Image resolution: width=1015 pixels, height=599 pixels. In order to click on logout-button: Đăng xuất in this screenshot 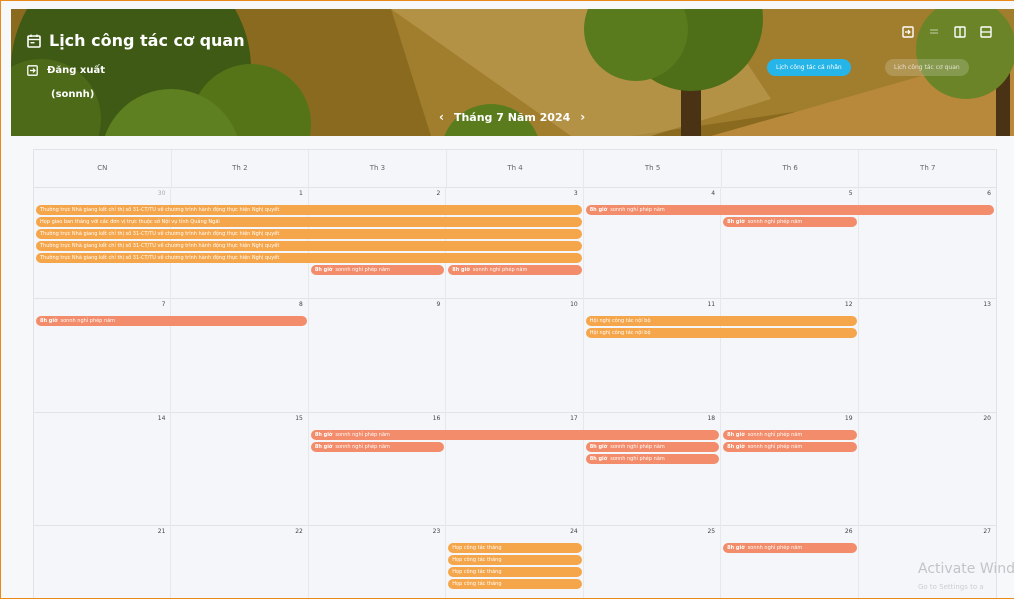, I will do `click(66, 70)`.